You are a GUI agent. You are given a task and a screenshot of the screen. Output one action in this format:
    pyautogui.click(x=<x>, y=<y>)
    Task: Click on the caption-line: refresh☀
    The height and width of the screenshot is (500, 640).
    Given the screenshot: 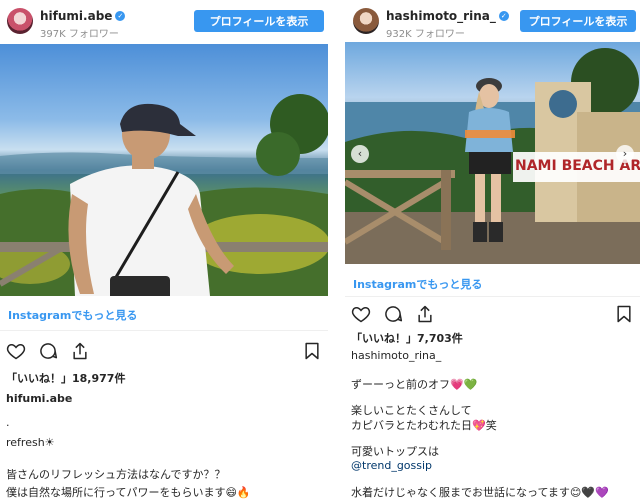 What is the action you would take?
    pyautogui.click(x=30, y=442)
    